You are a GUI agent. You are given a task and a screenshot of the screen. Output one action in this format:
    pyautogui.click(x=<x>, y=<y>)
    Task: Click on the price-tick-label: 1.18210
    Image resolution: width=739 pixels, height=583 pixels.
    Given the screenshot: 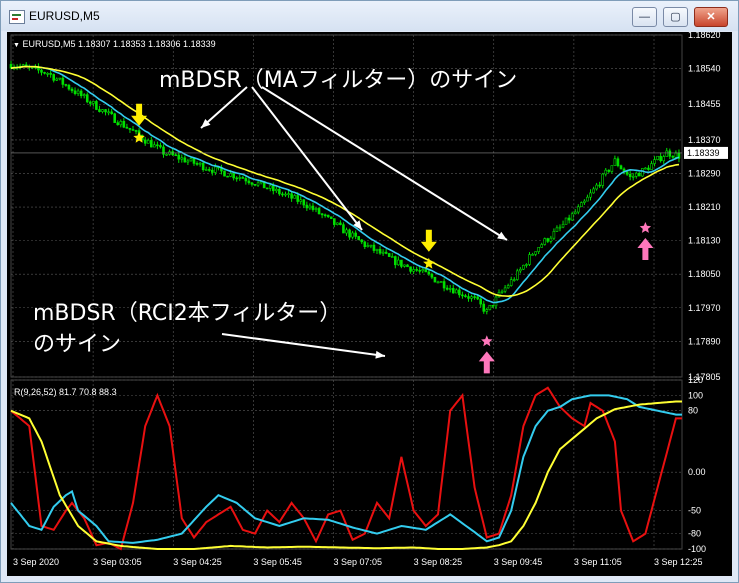 What is the action you would take?
    pyautogui.click(x=704, y=207)
    